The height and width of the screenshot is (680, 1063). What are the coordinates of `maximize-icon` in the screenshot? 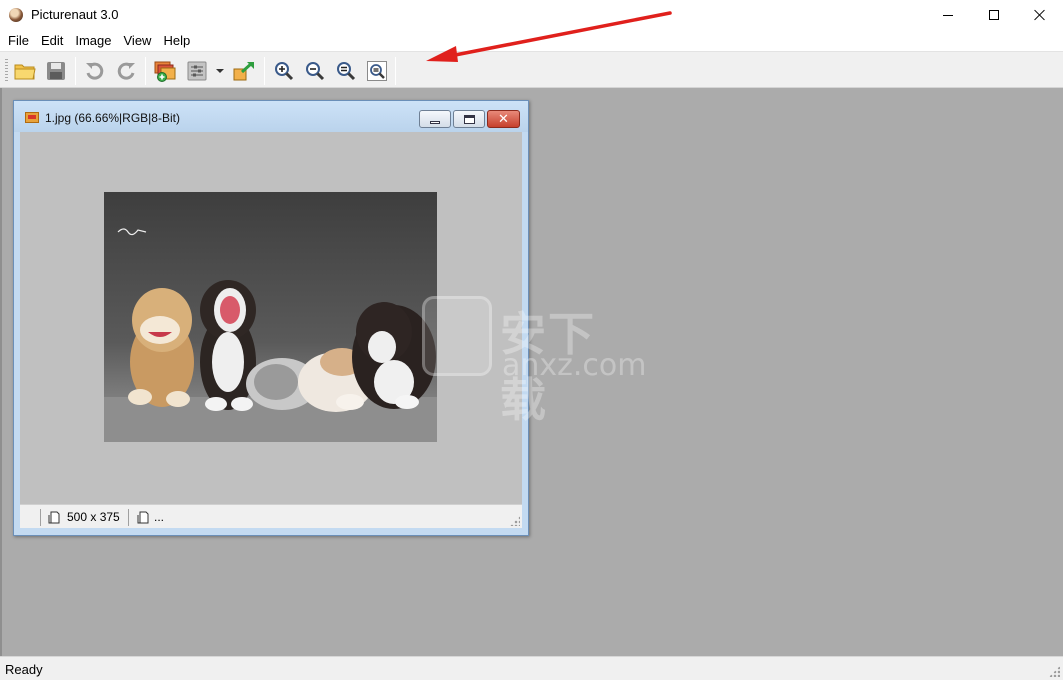 It's located at (994, 15).